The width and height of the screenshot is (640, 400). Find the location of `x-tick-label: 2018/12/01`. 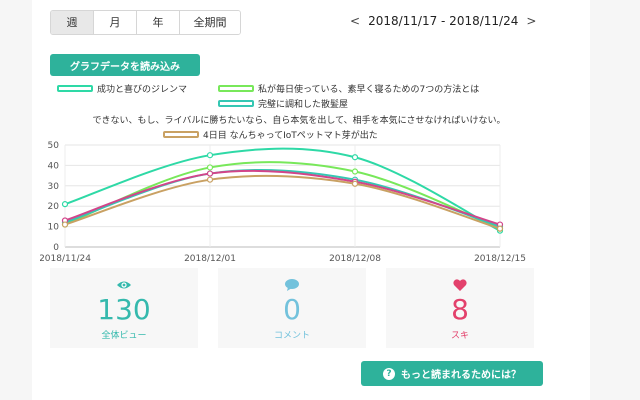

x-tick-label: 2018/12/01 is located at coordinates (210, 259).